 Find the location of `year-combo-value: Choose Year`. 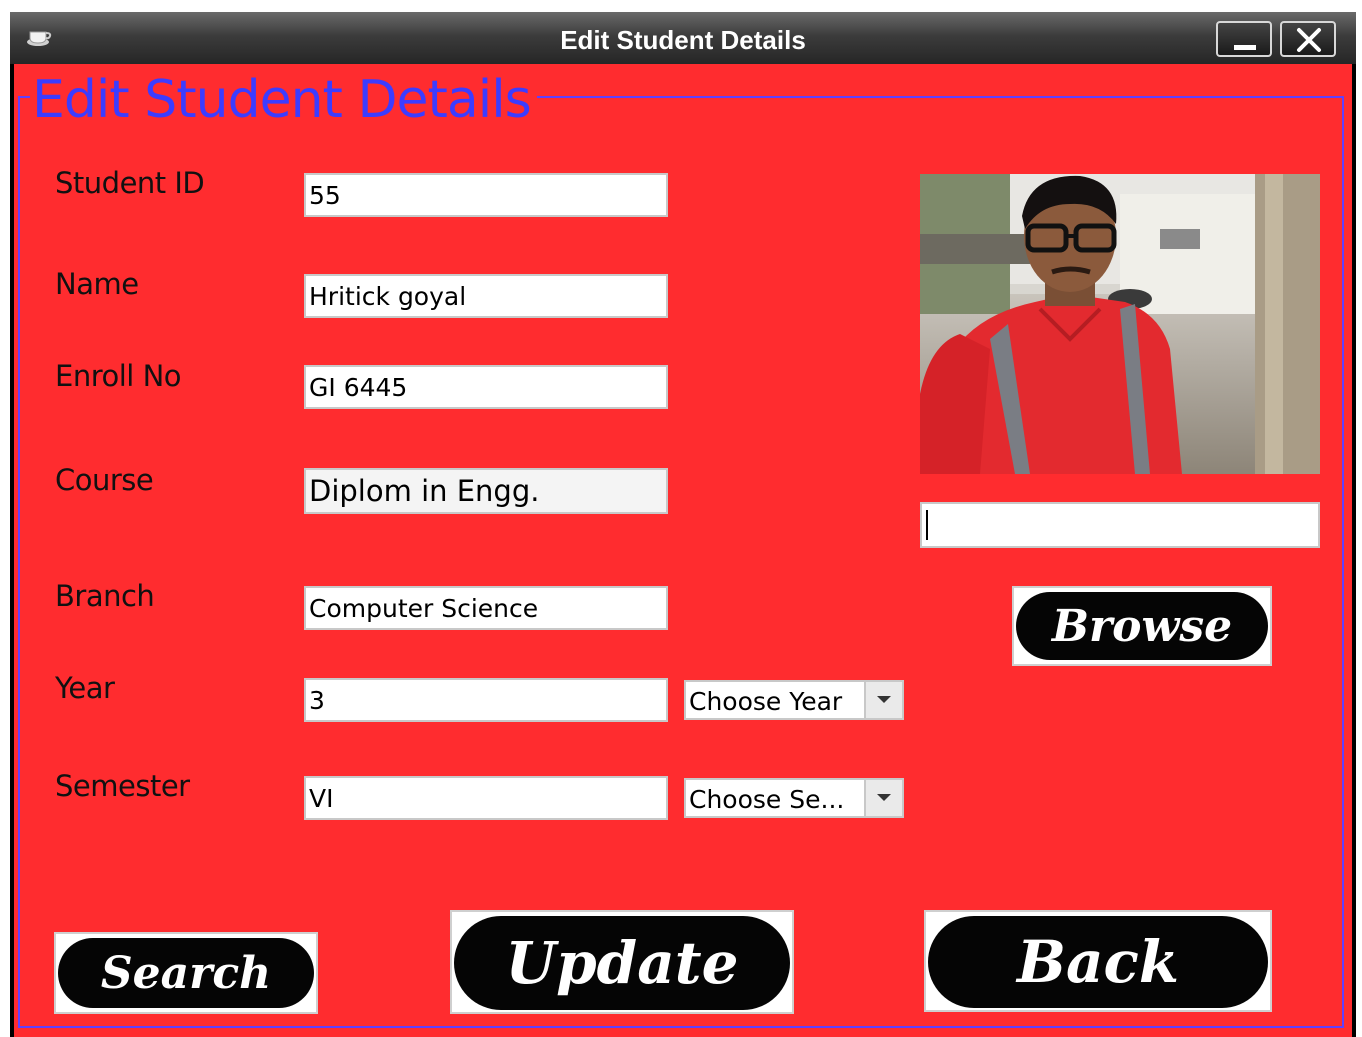

year-combo-value: Choose Year is located at coordinates (766, 701).